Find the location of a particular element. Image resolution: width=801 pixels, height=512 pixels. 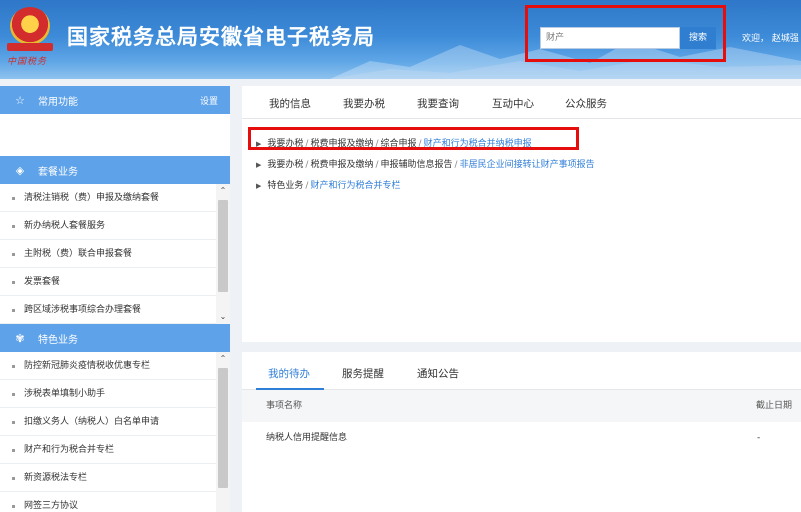

sidebar-section-label: 常用功能 is located at coordinates (58, 102).